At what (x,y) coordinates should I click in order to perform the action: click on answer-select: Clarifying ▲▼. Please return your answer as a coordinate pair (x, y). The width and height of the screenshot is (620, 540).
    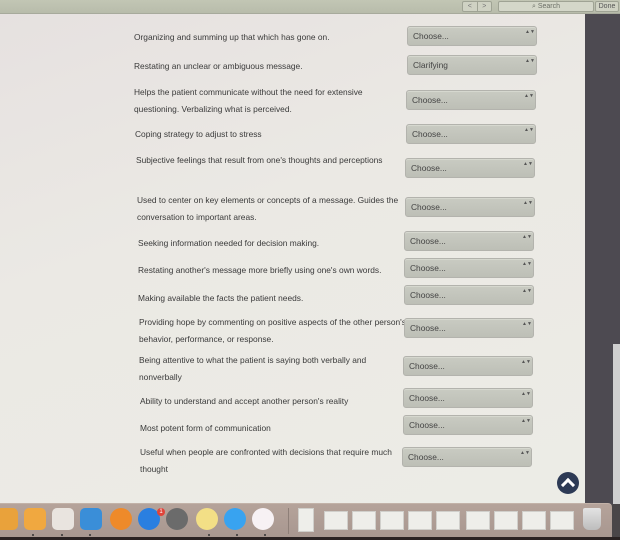
    Looking at the image, I should click on (472, 65).